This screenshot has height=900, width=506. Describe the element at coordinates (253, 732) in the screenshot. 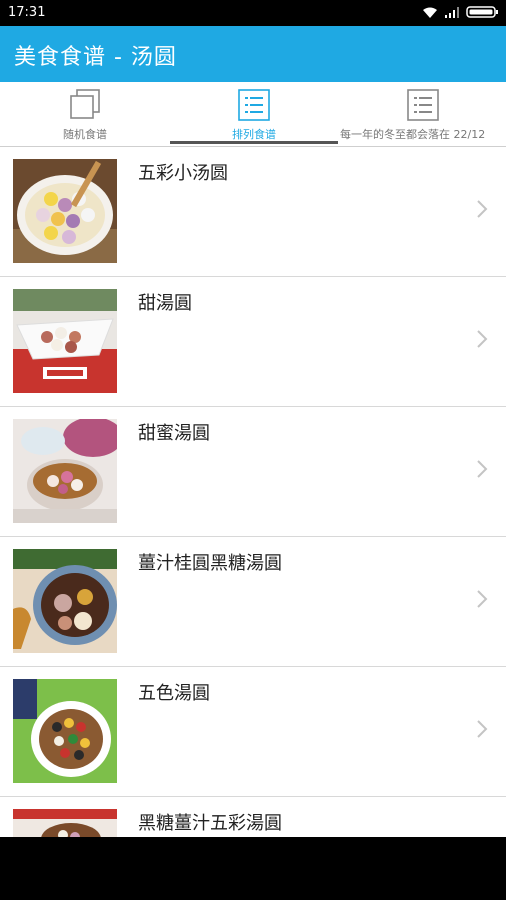

I see `list-item: 五色湯圓` at that location.